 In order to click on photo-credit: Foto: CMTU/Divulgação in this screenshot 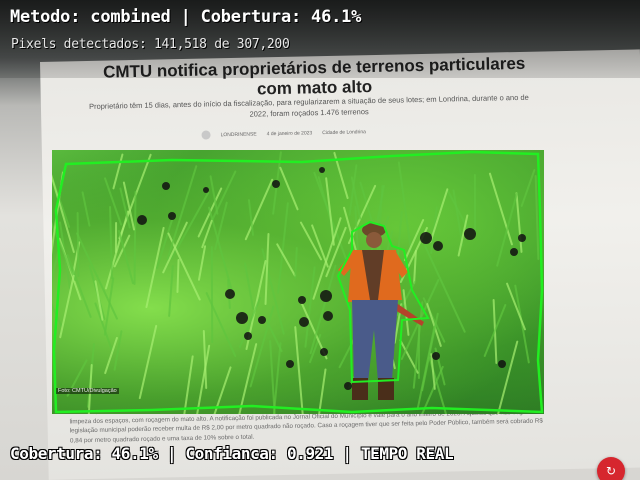, I will do `click(87, 391)`.